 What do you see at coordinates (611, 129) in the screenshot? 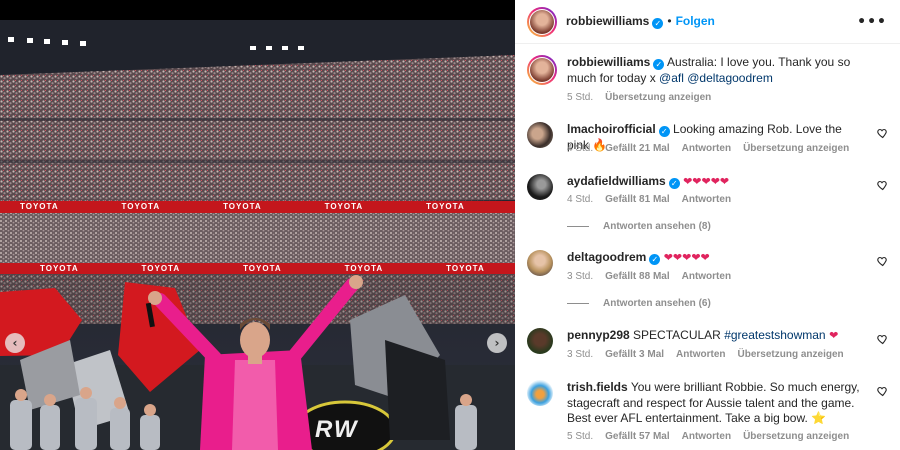
I see `commenter-username: lmachoirofficial` at bounding box center [611, 129].